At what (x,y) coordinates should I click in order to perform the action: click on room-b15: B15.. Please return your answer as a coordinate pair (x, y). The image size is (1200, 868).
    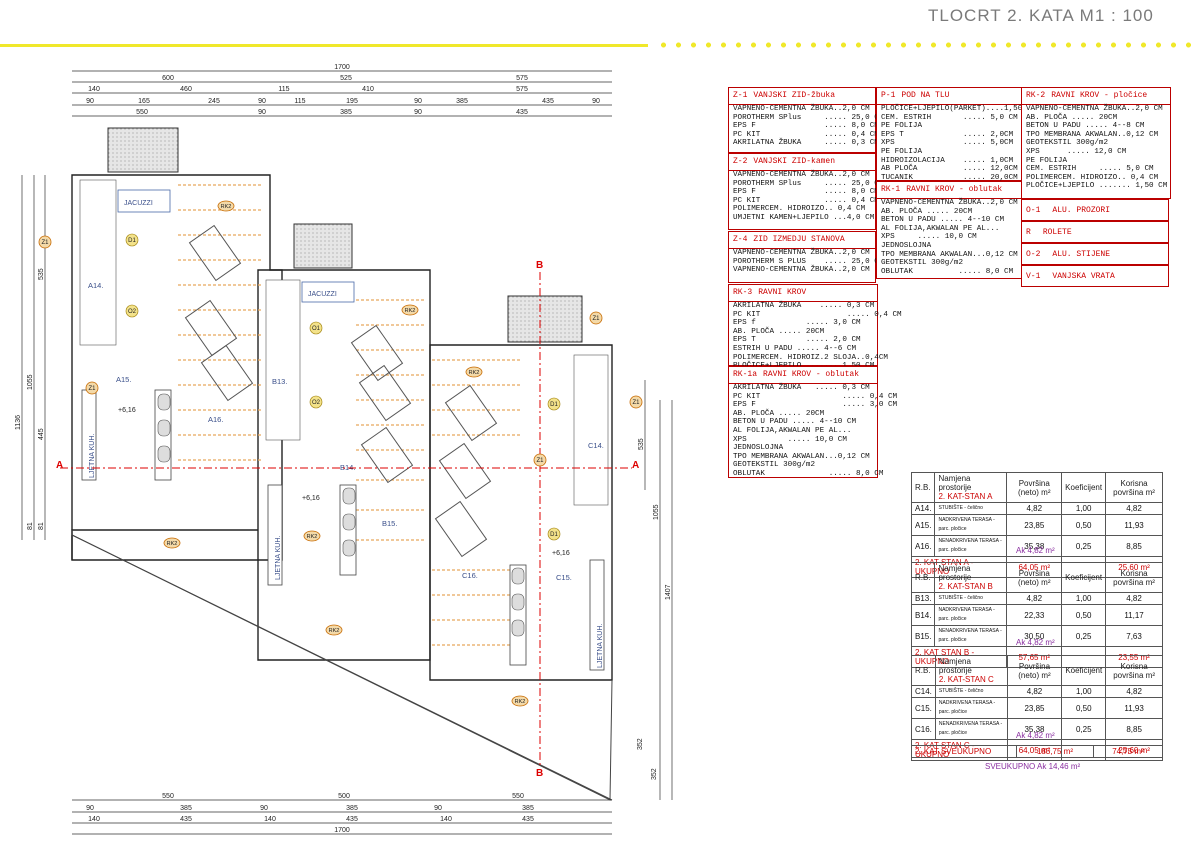
    Looking at the image, I should click on (389, 523).